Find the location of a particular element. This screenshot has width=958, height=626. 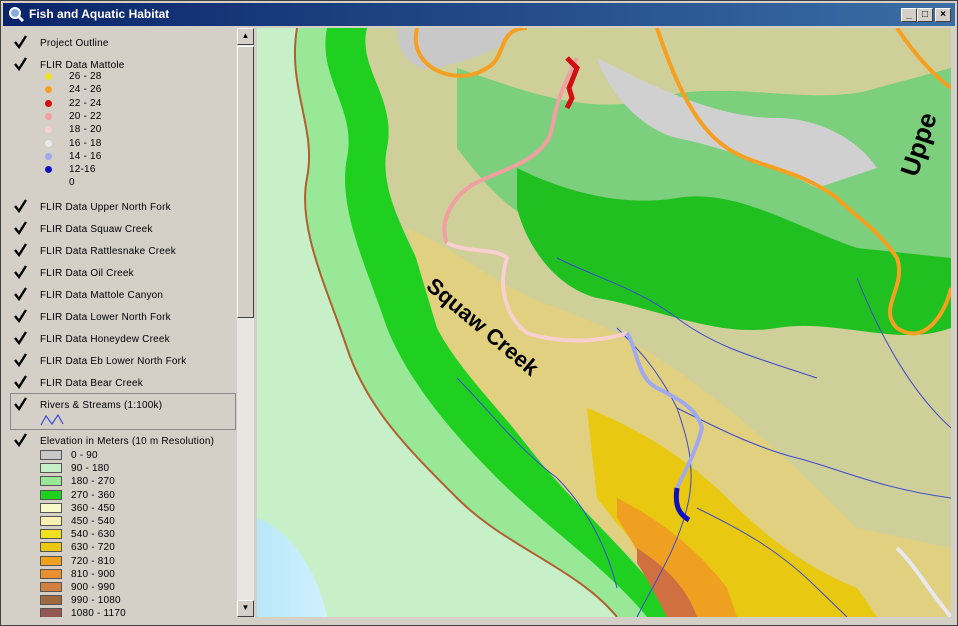

toc-scrollbar: ▲ ▼ is located at coordinates (245, 322).